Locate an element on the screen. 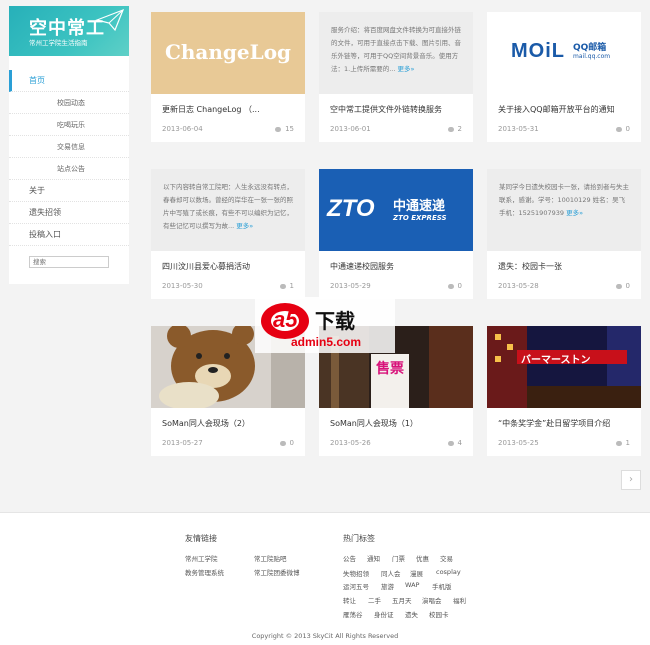 The height and width of the screenshot is (645, 650). friend-link: 常工院团委微博 is located at coordinates (277, 572).